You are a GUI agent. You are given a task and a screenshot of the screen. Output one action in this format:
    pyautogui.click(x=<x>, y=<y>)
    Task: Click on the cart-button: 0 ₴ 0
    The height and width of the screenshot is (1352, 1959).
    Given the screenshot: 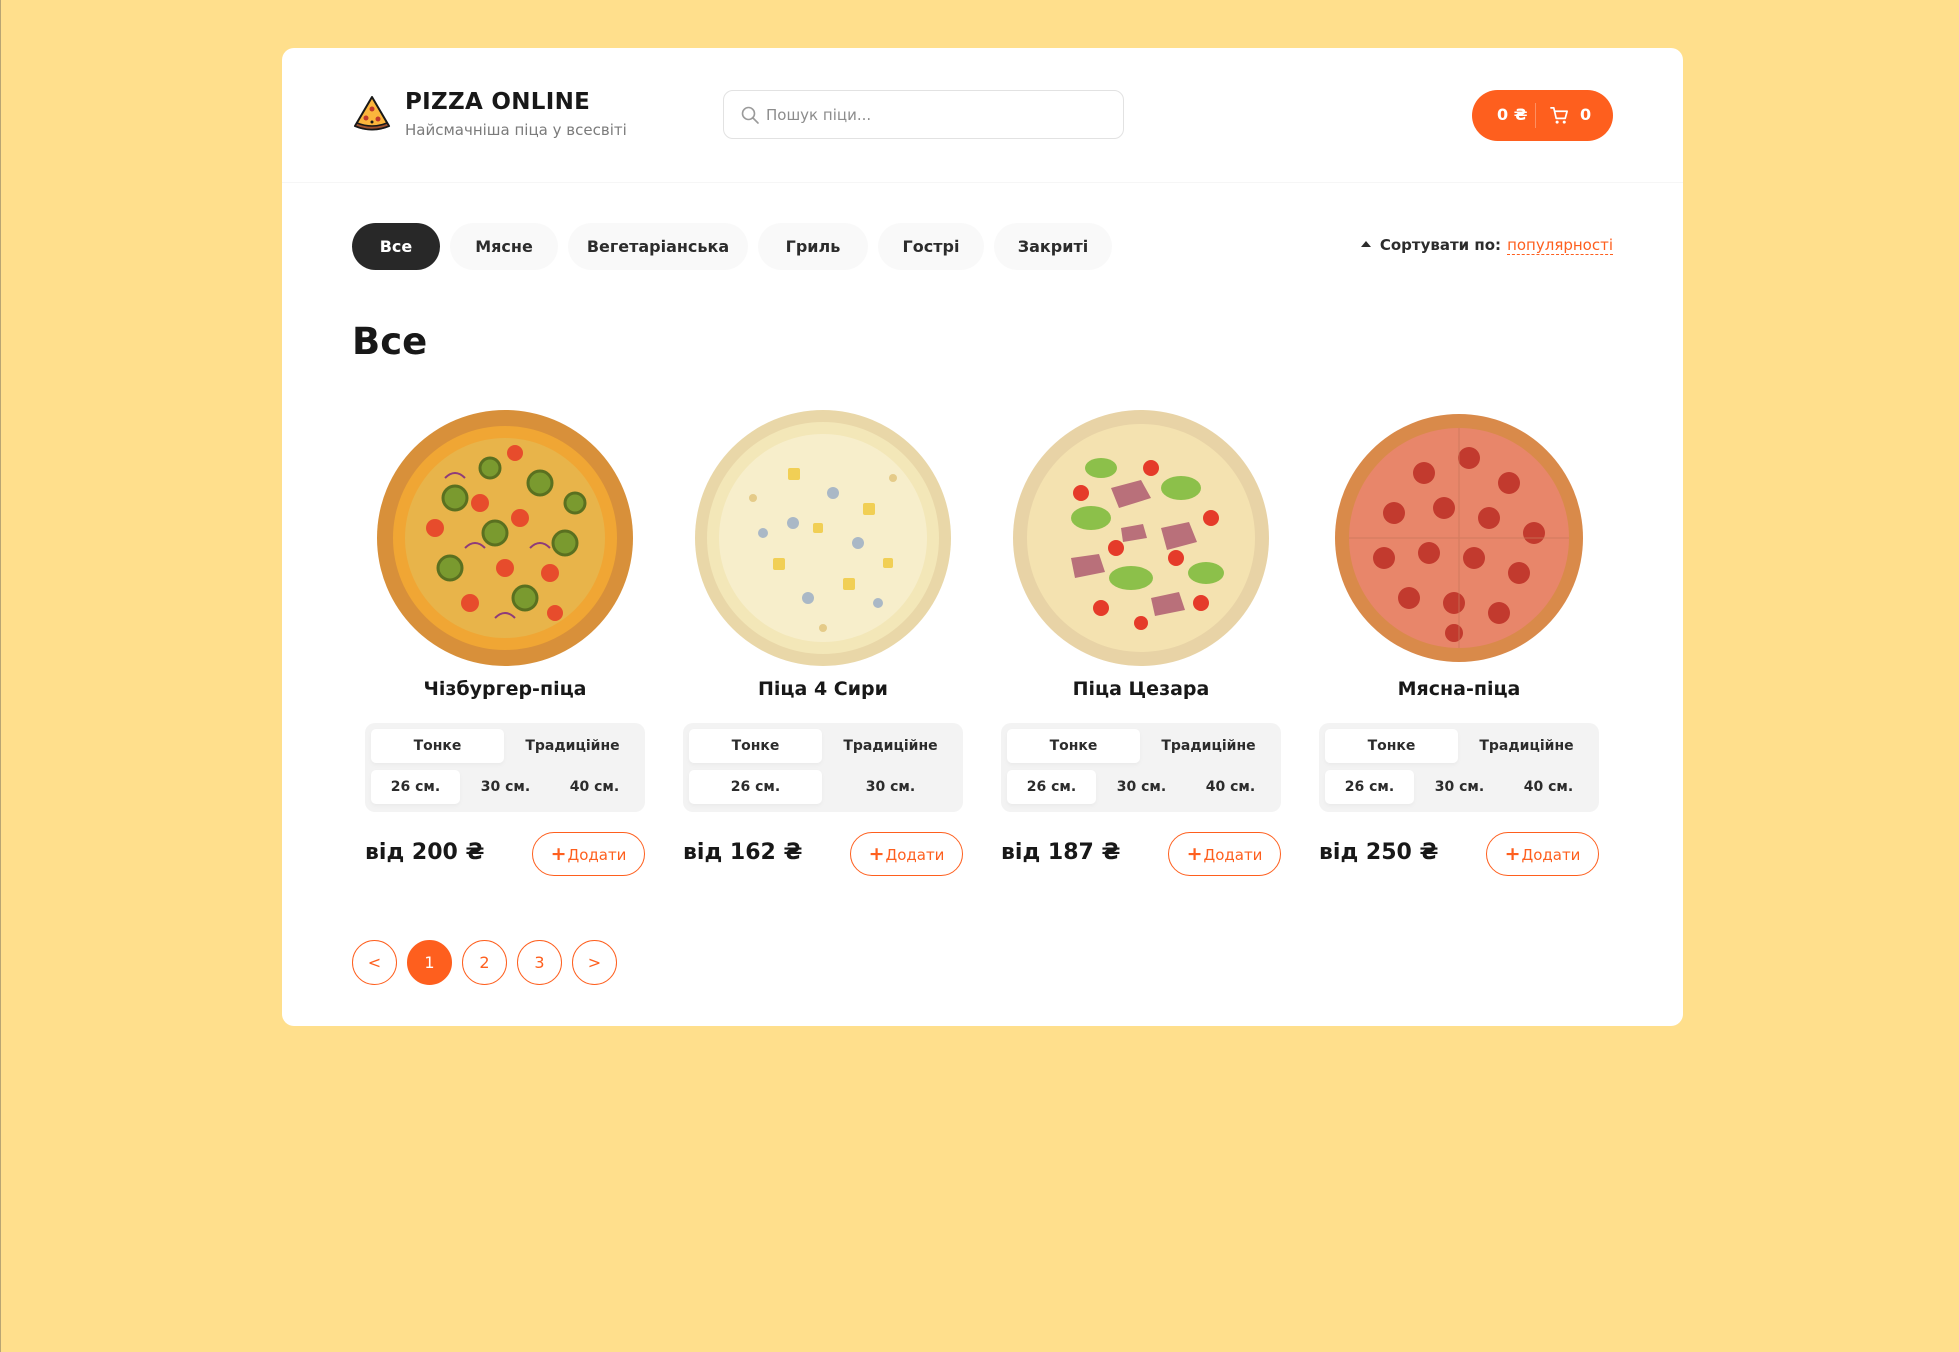 What is the action you would take?
    pyautogui.click(x=1542, y=115)
    